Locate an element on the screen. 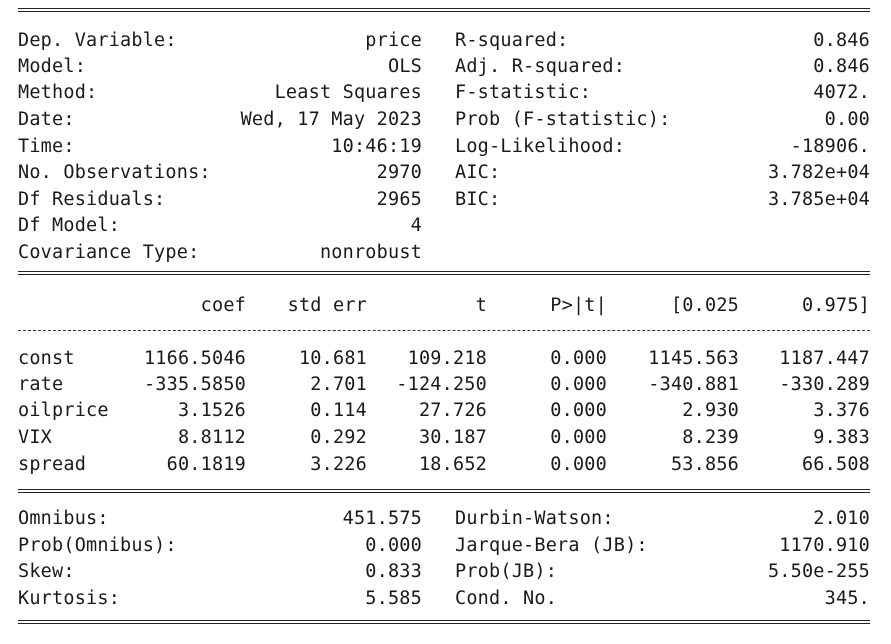 The image size is (891, 644). value-date: Wed, 17 May 2023 is located at coordinates (331, 119).